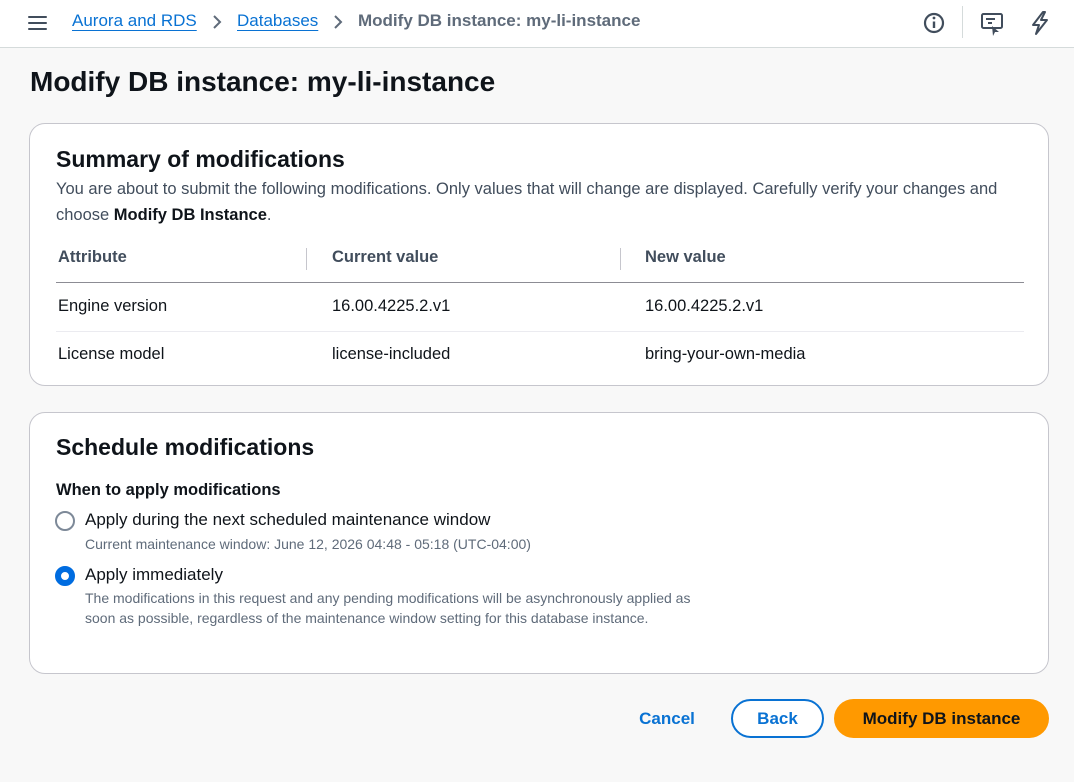 This screenshot has height=782, width=1074. What do you see at coordinates (391, 354) in the screenshot?
I see `table-cell-current-value: license-included` at bounding box center [391, 354].